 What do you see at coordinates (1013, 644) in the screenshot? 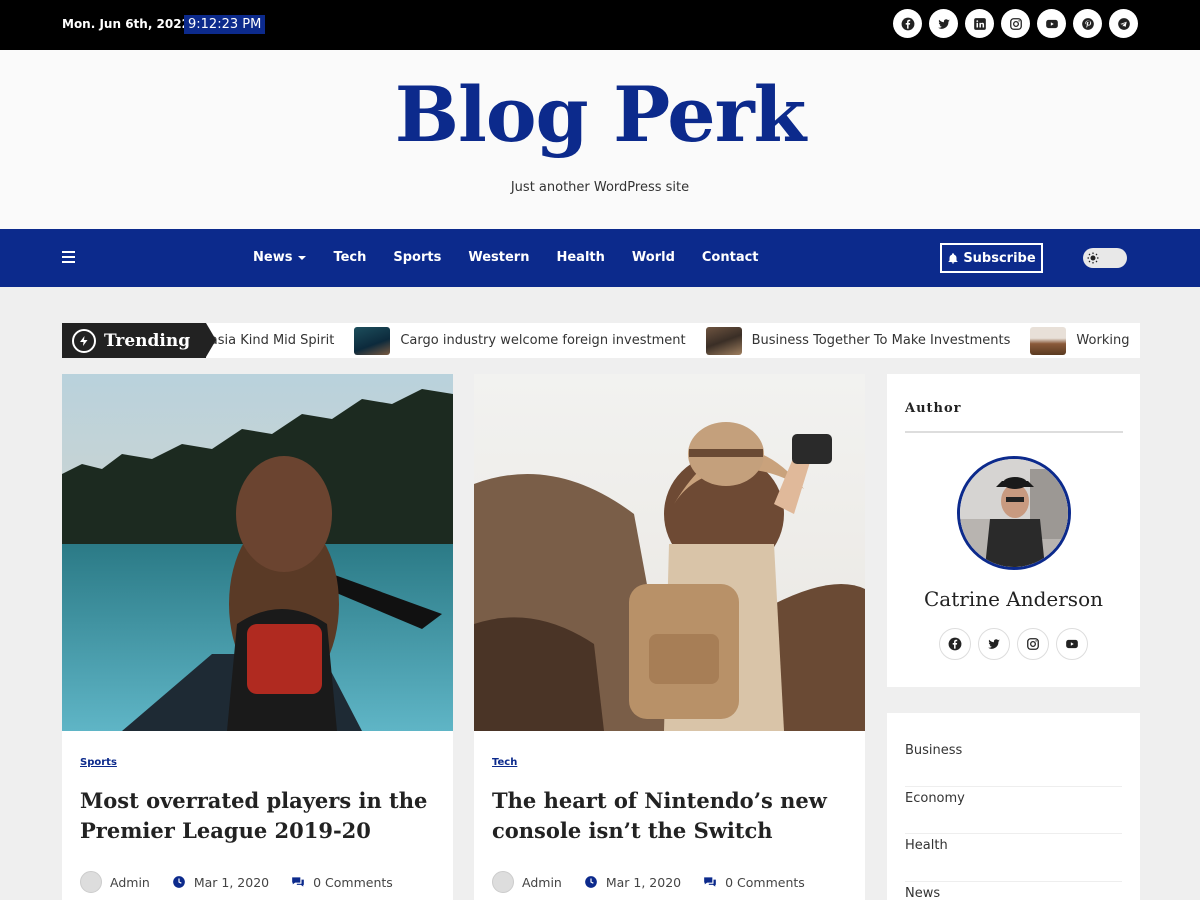
I see `author-social-links` at bounding box center [1013, 644].